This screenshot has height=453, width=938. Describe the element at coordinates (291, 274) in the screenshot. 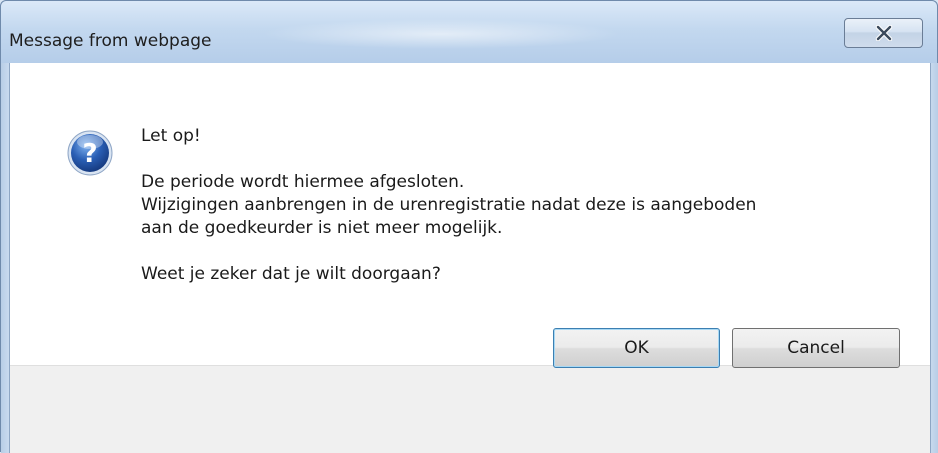

I see `message-question: Weet je zeker dat je wilt doorgaan?` at that location.